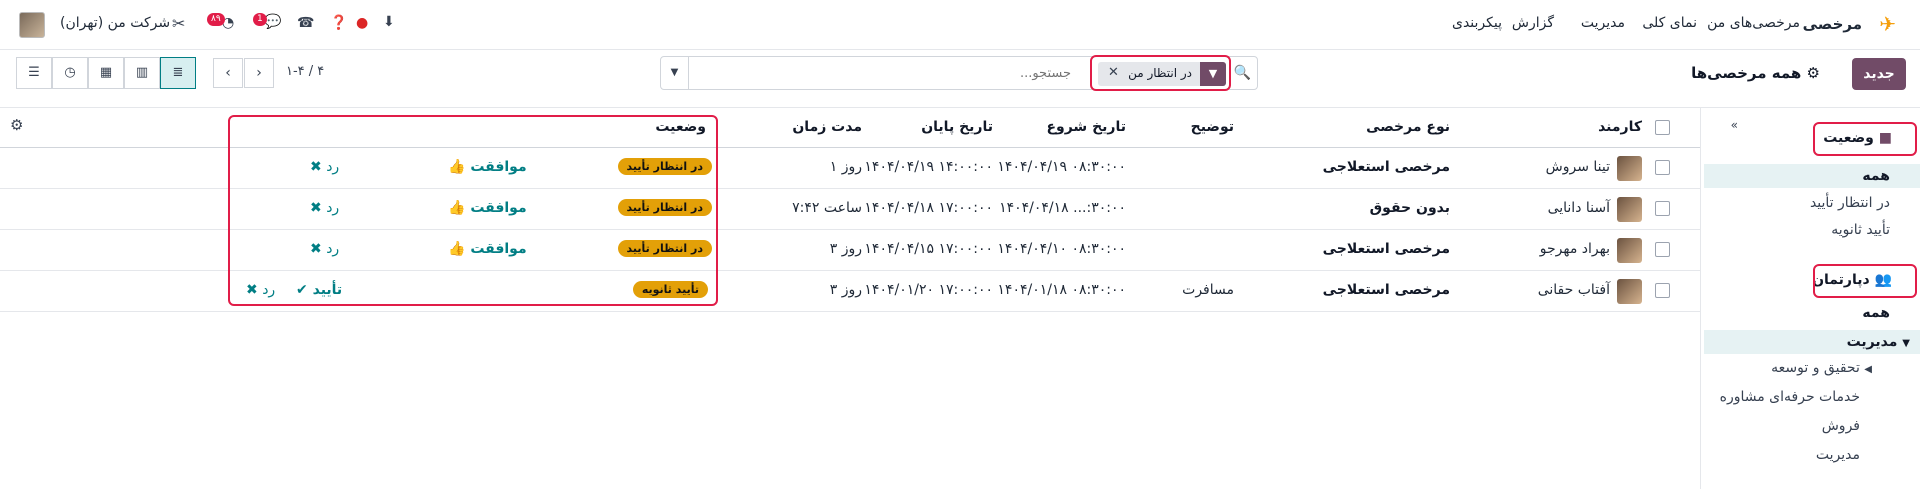  Describe the element at coordinates (845, 167) in the screenshot. I see `cell-duration: ۱ روز` at that location.